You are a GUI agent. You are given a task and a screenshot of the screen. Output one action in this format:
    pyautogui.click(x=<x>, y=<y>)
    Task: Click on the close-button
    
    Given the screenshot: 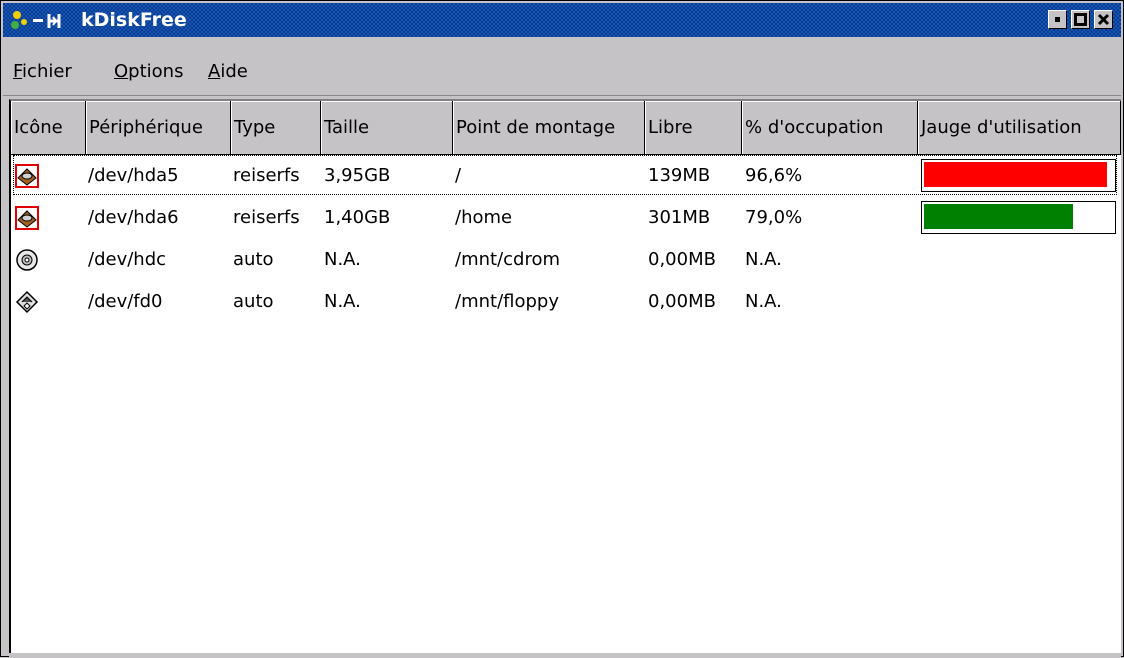 What is the action you would take?
    pyautogui.click(x=1103, y=19)
    